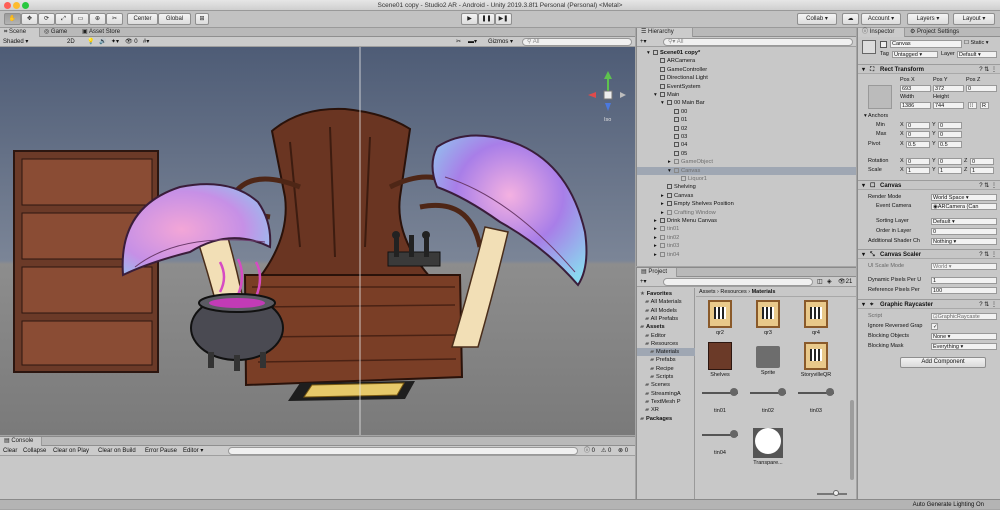 The image size is (1000, 510). I want to click on ui-scale-mode-dropdown: World ▾, so click(964, 266).